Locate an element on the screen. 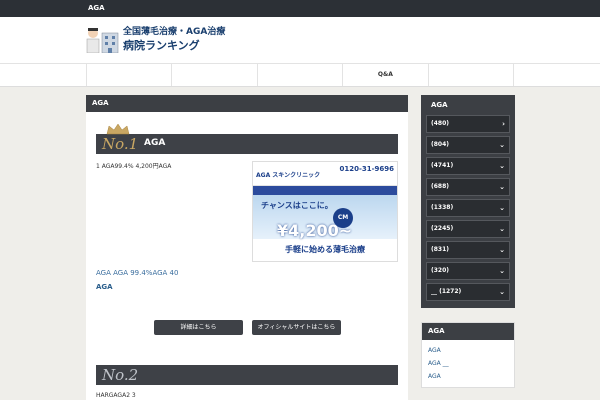  banner-menu is located at coordinates (325, 190).